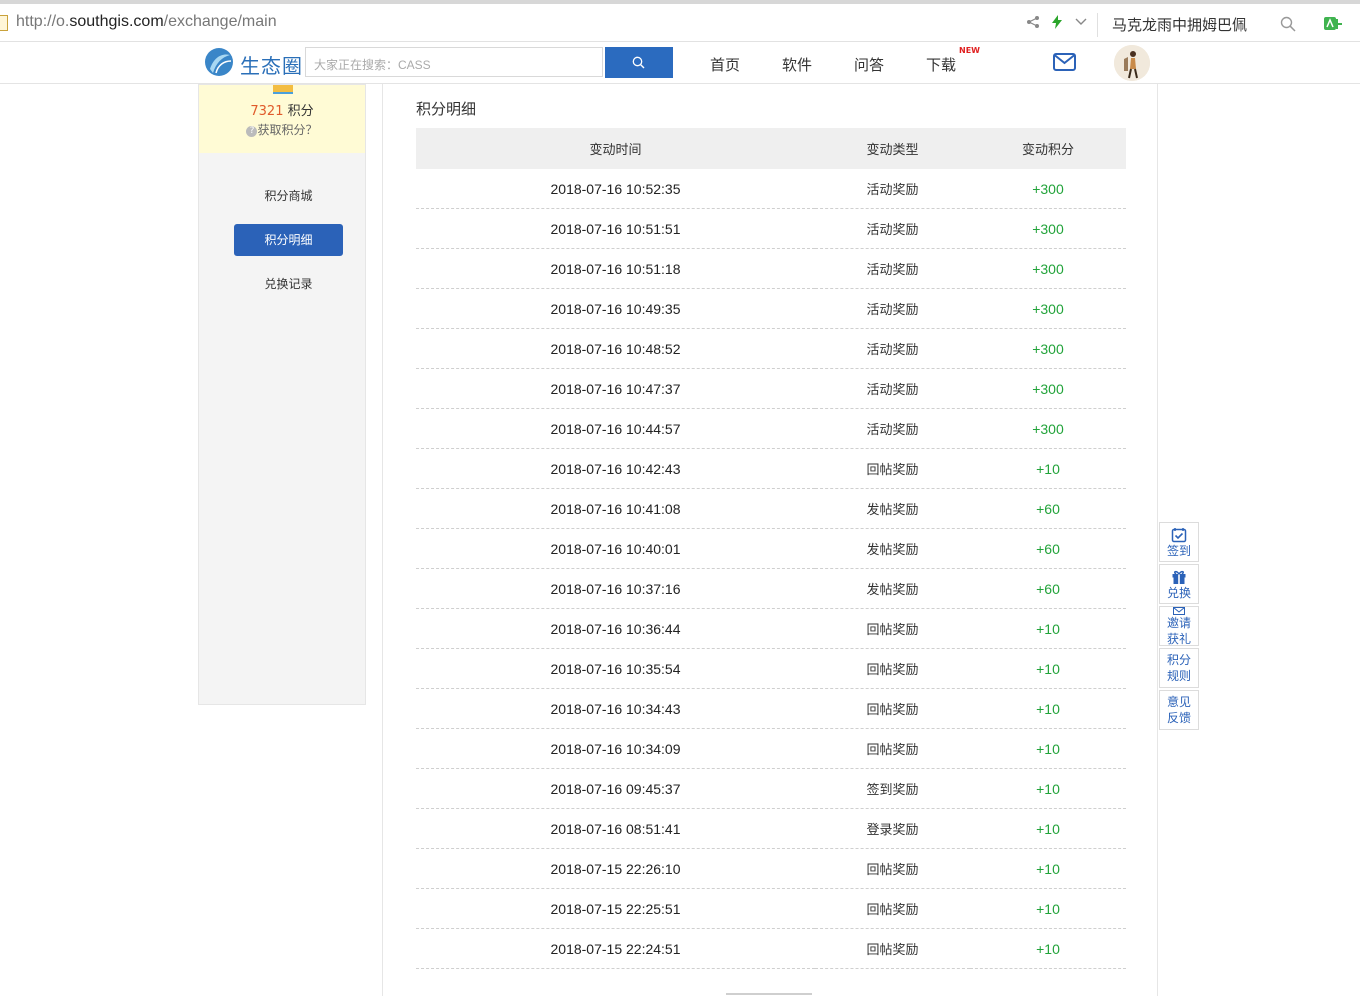  I want to click on cell-time: 2018-07-16 10:36:44, so click(615, 628).